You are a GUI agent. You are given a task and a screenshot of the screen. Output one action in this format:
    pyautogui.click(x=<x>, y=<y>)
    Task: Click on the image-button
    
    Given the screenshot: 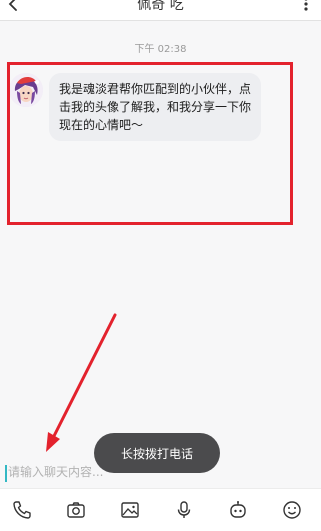 What is the action you would take?
    pyautogui.click(x=130, y=510)
    